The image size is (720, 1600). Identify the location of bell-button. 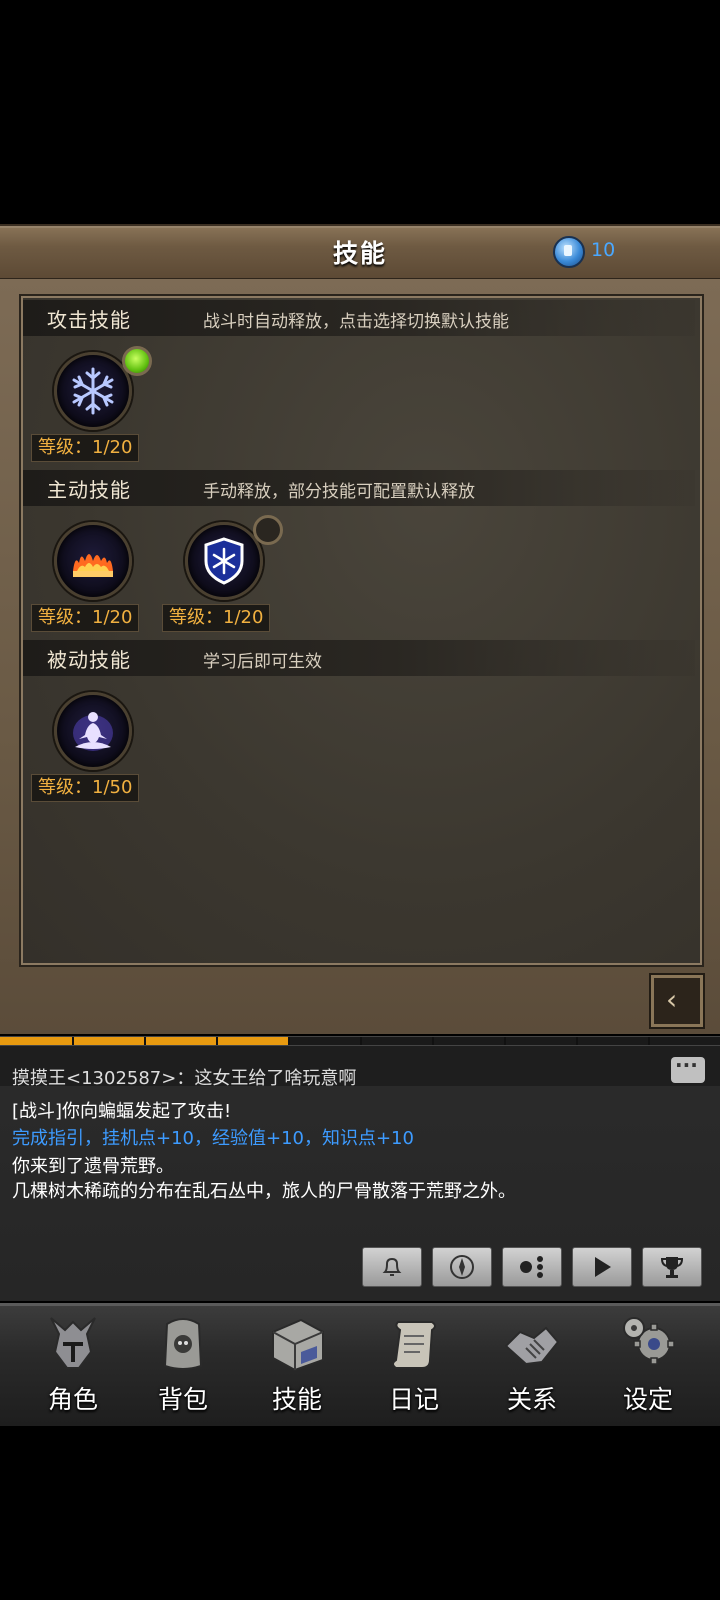
(392, 1267).